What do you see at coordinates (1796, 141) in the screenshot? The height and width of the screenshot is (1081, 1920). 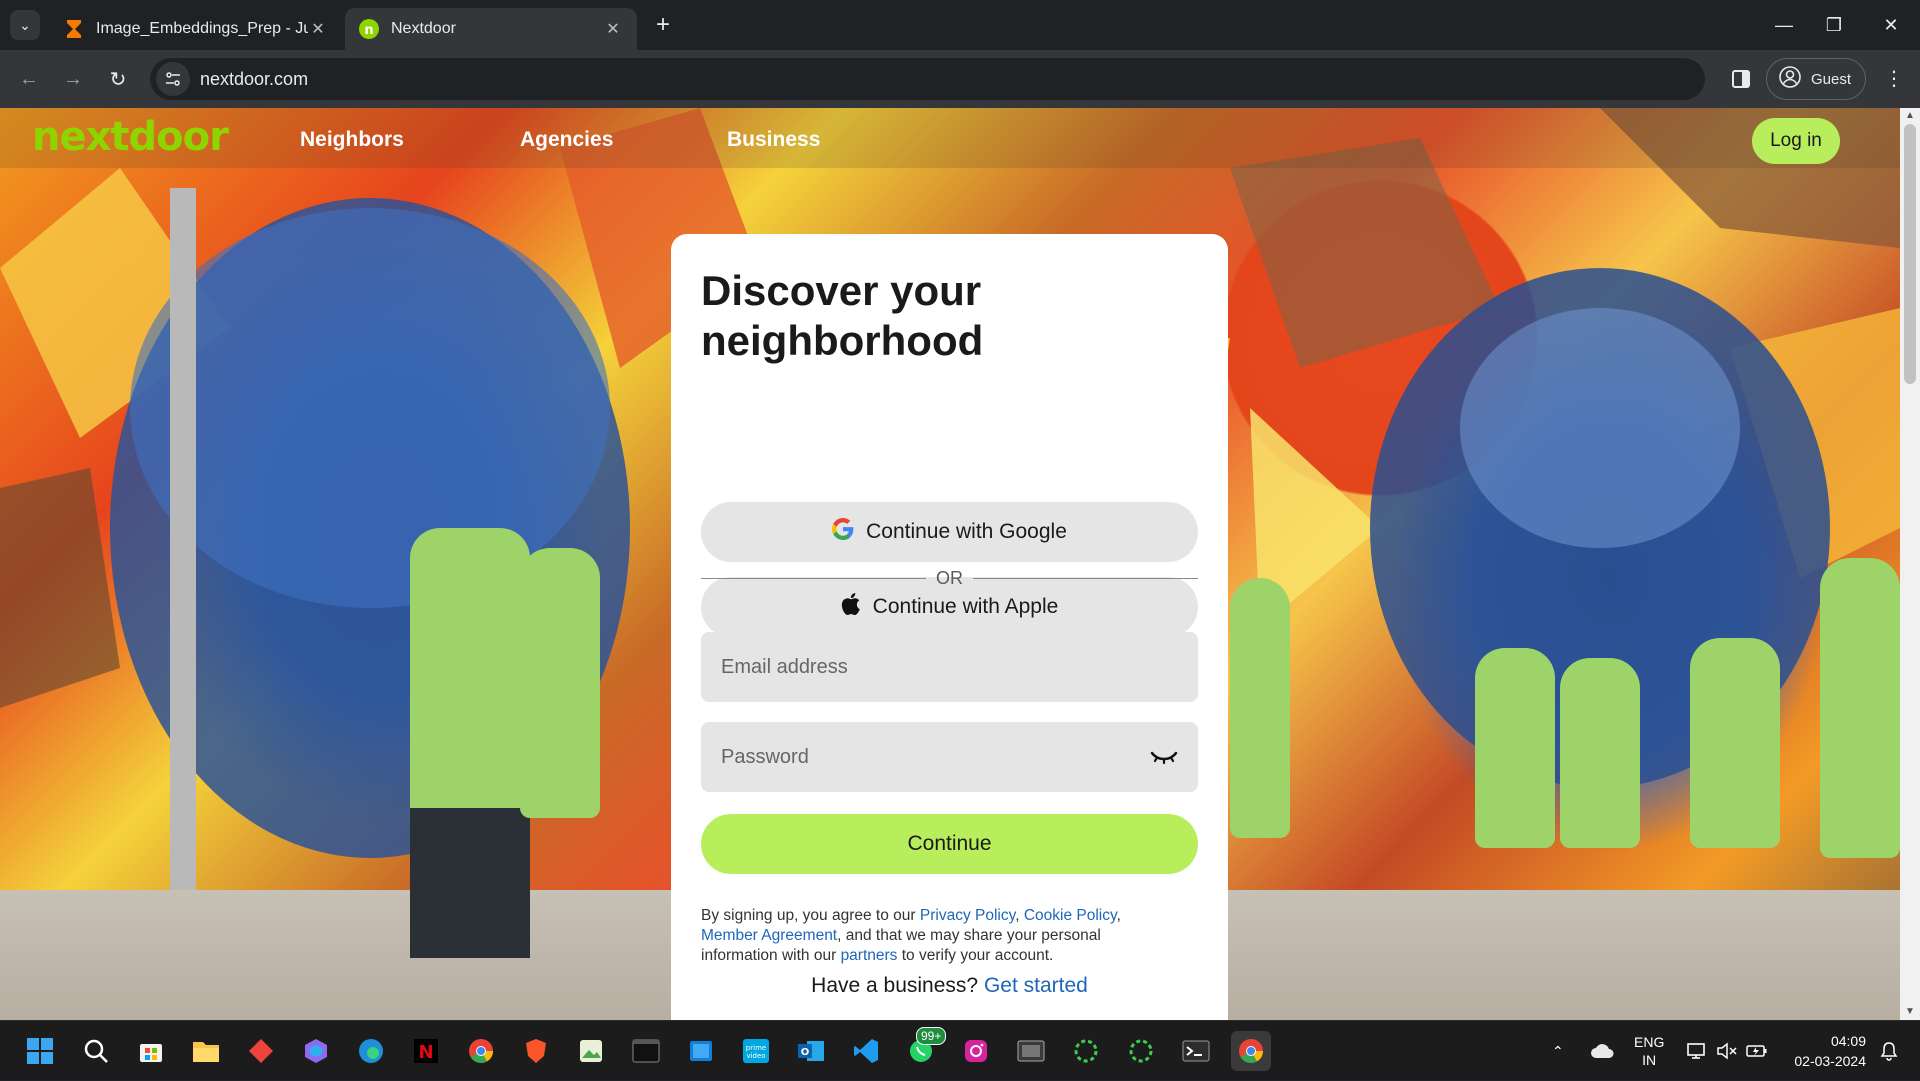 I see `login-button: Log in` at bounding box center [1796, 141].